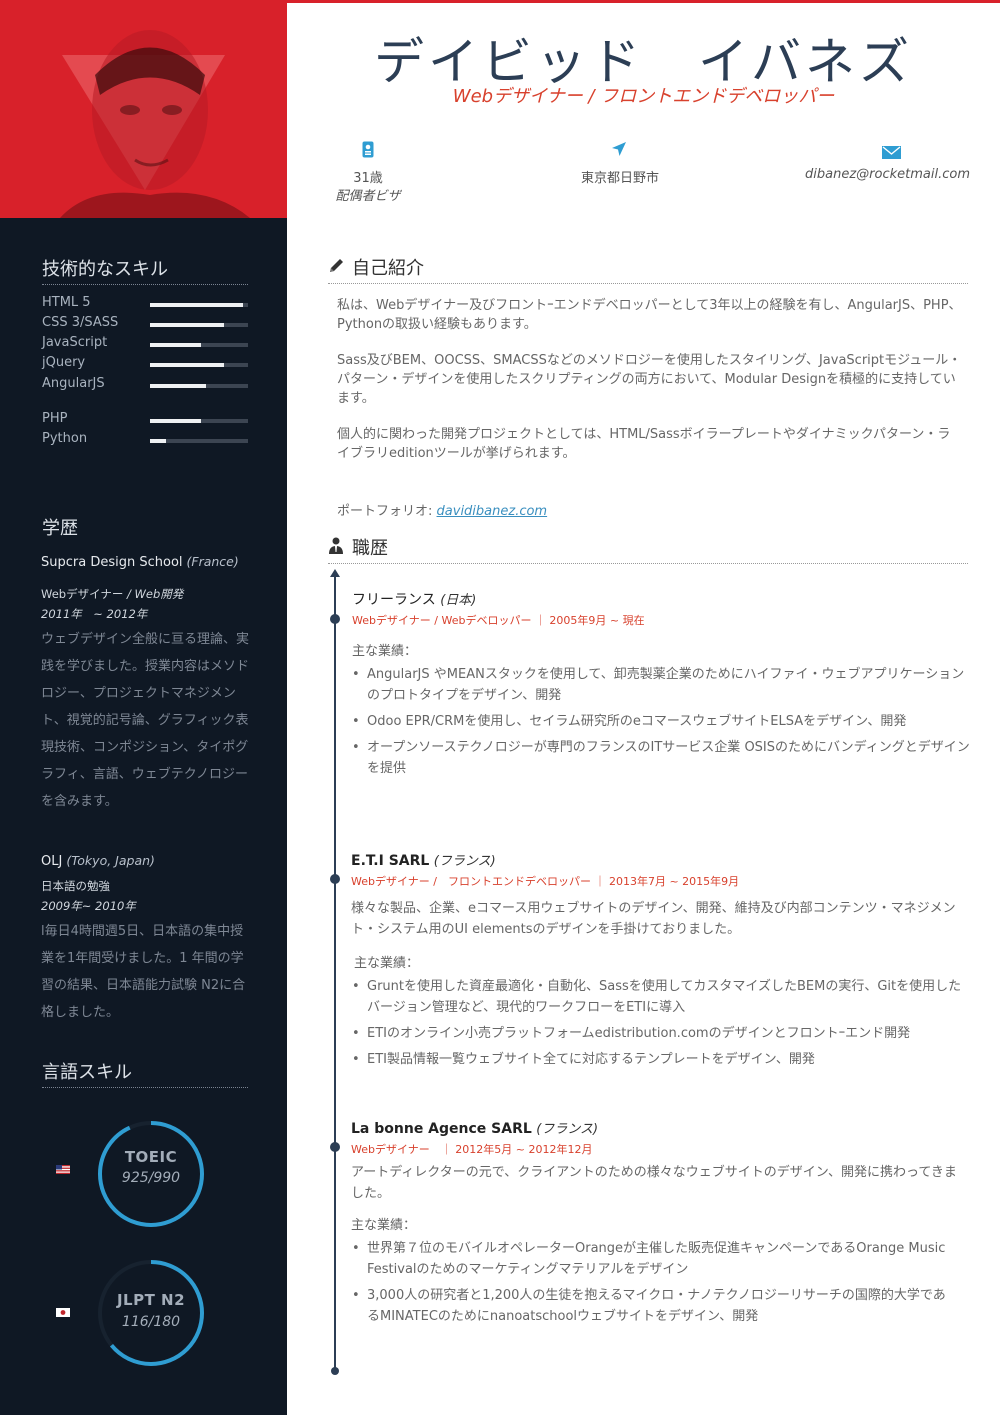  Describe the element at coordinates (112, 562) in the screenshot. I see `school-name: Supcra Design School` at that location.